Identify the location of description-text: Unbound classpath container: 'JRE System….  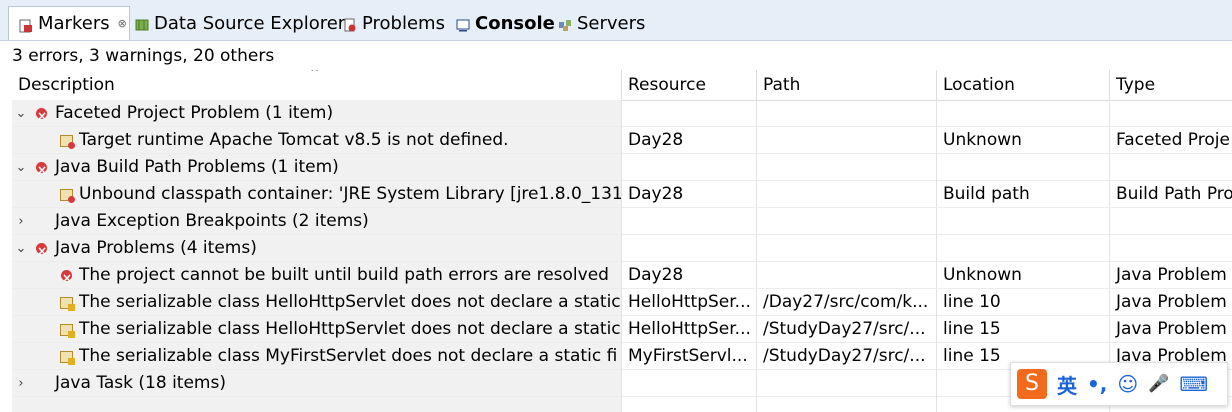
(350, 194).